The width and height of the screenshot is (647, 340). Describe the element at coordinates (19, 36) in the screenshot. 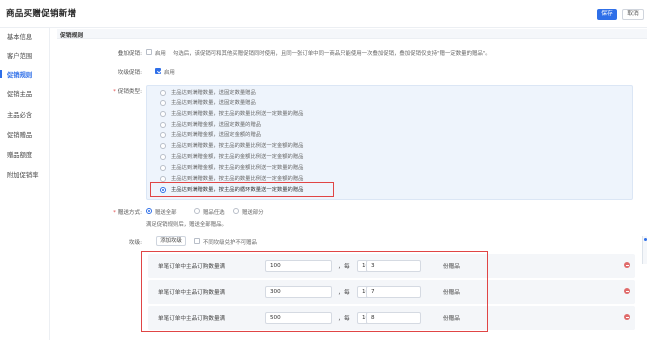

I see `sidebar-item-basic-info: 基本信息` at that location.